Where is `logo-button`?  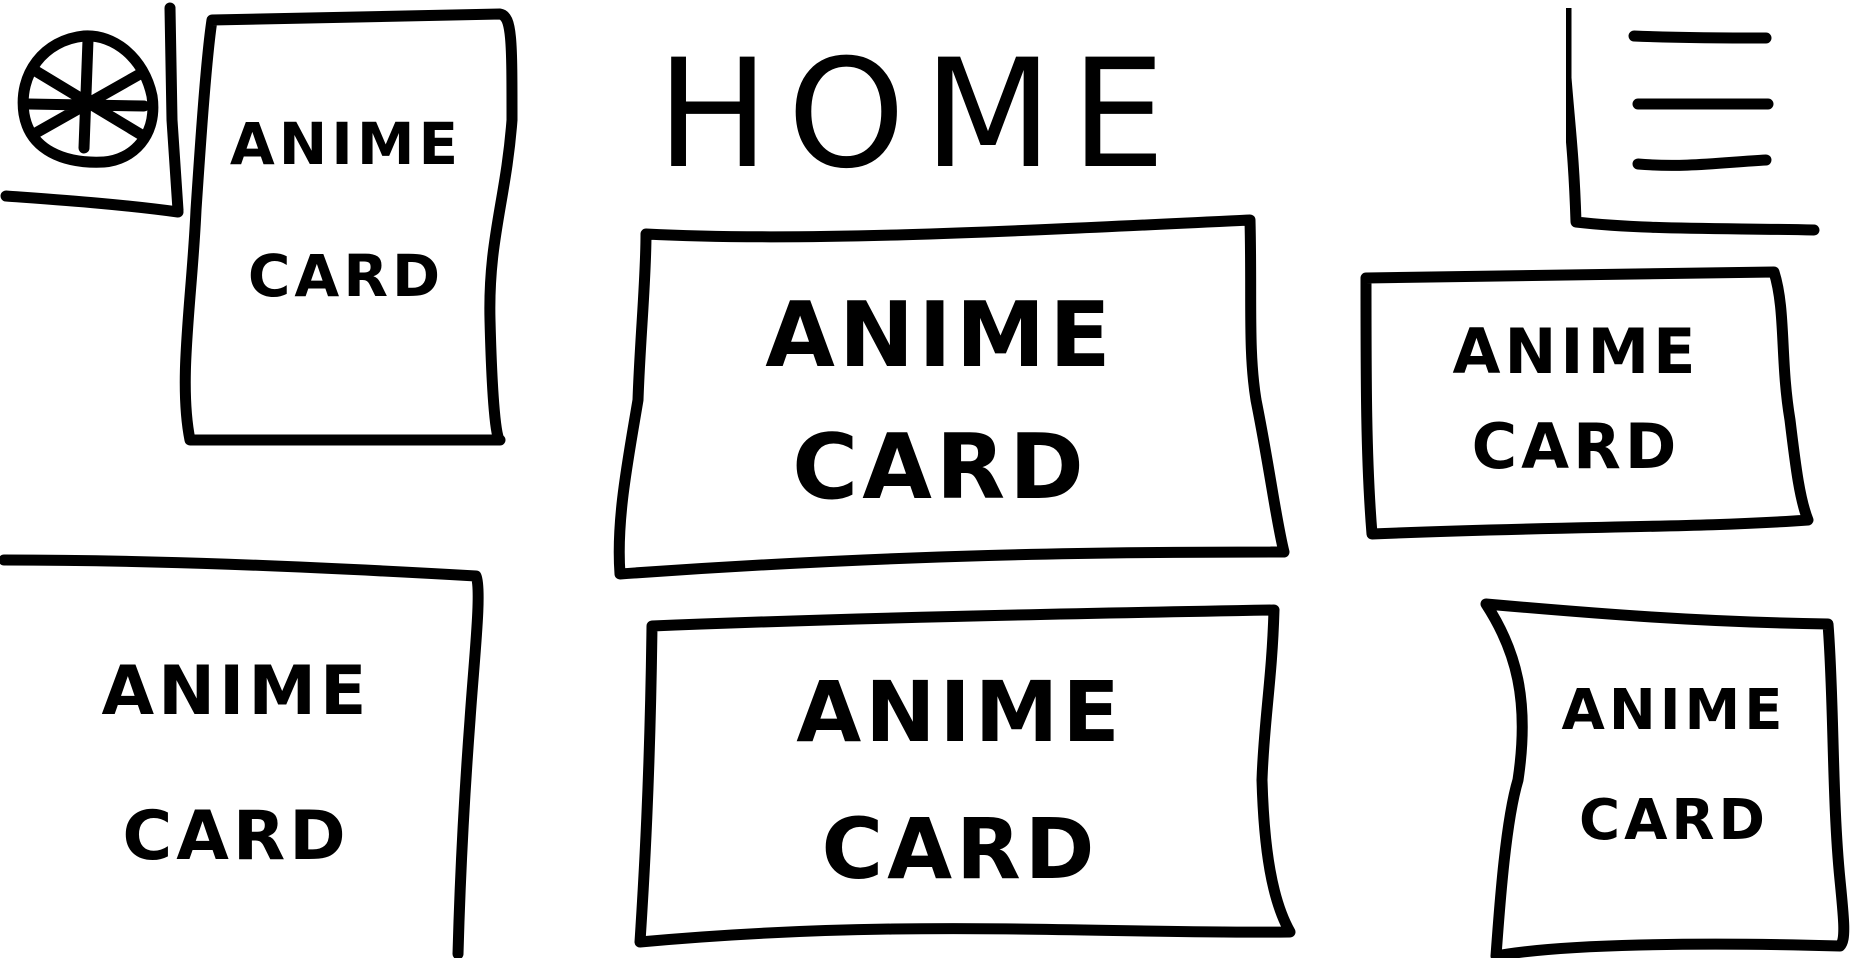
logo-button is located at coordinates (93, 114).